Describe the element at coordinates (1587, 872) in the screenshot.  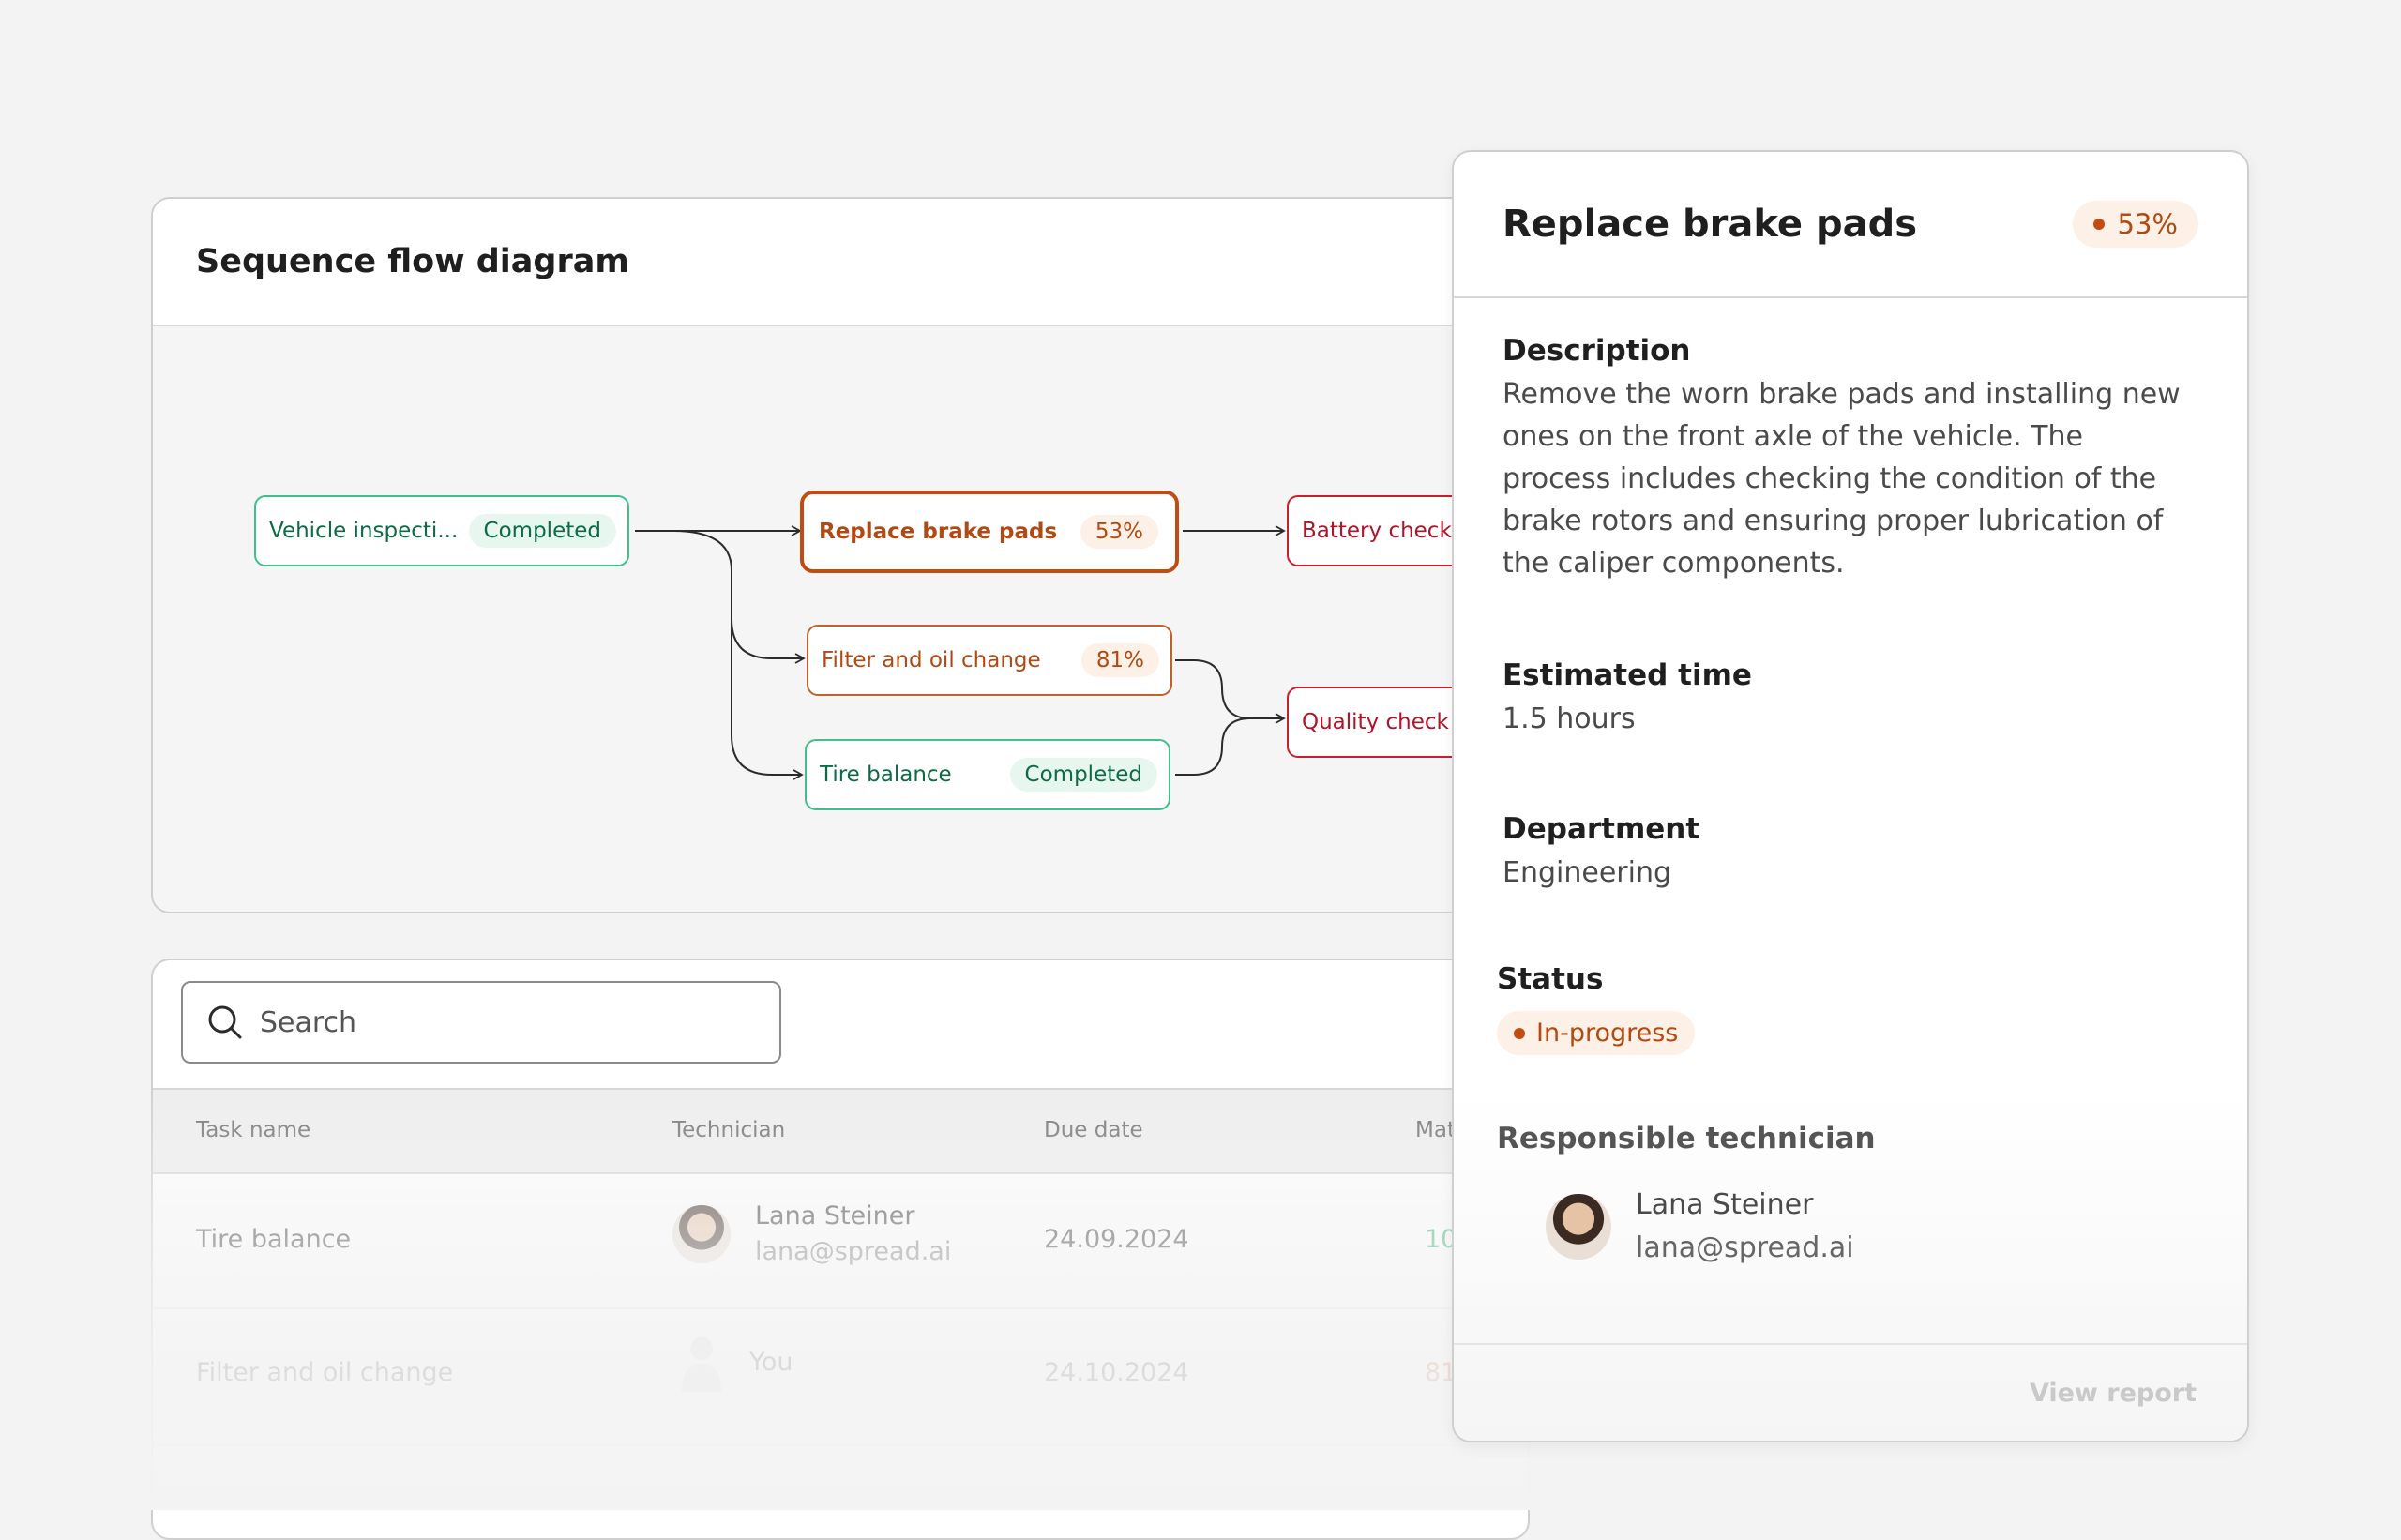
I see `department-value: Engineering` at that location.